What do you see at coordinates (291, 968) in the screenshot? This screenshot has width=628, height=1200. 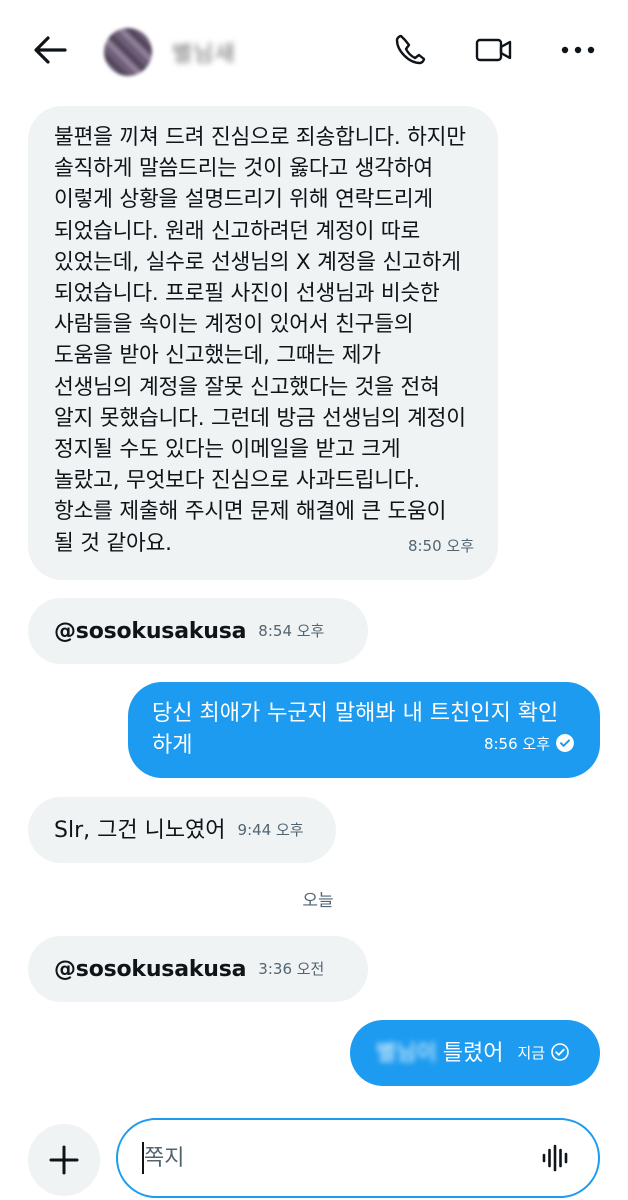 I see `message-time: 3:36 오전` at bounding box center [291, 968].